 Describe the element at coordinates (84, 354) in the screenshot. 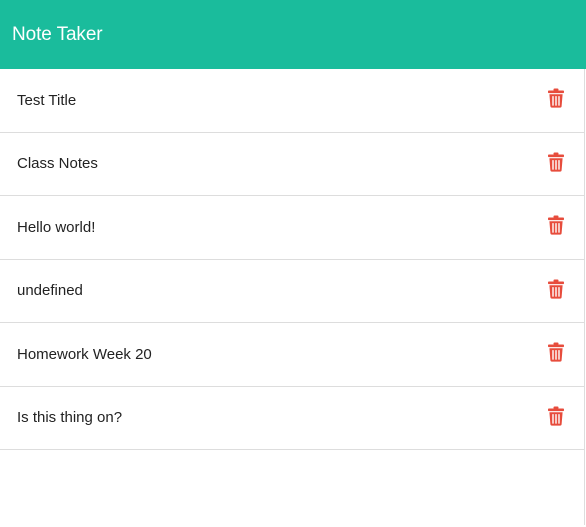

I see `note-title: Homework Week 20` at that location.